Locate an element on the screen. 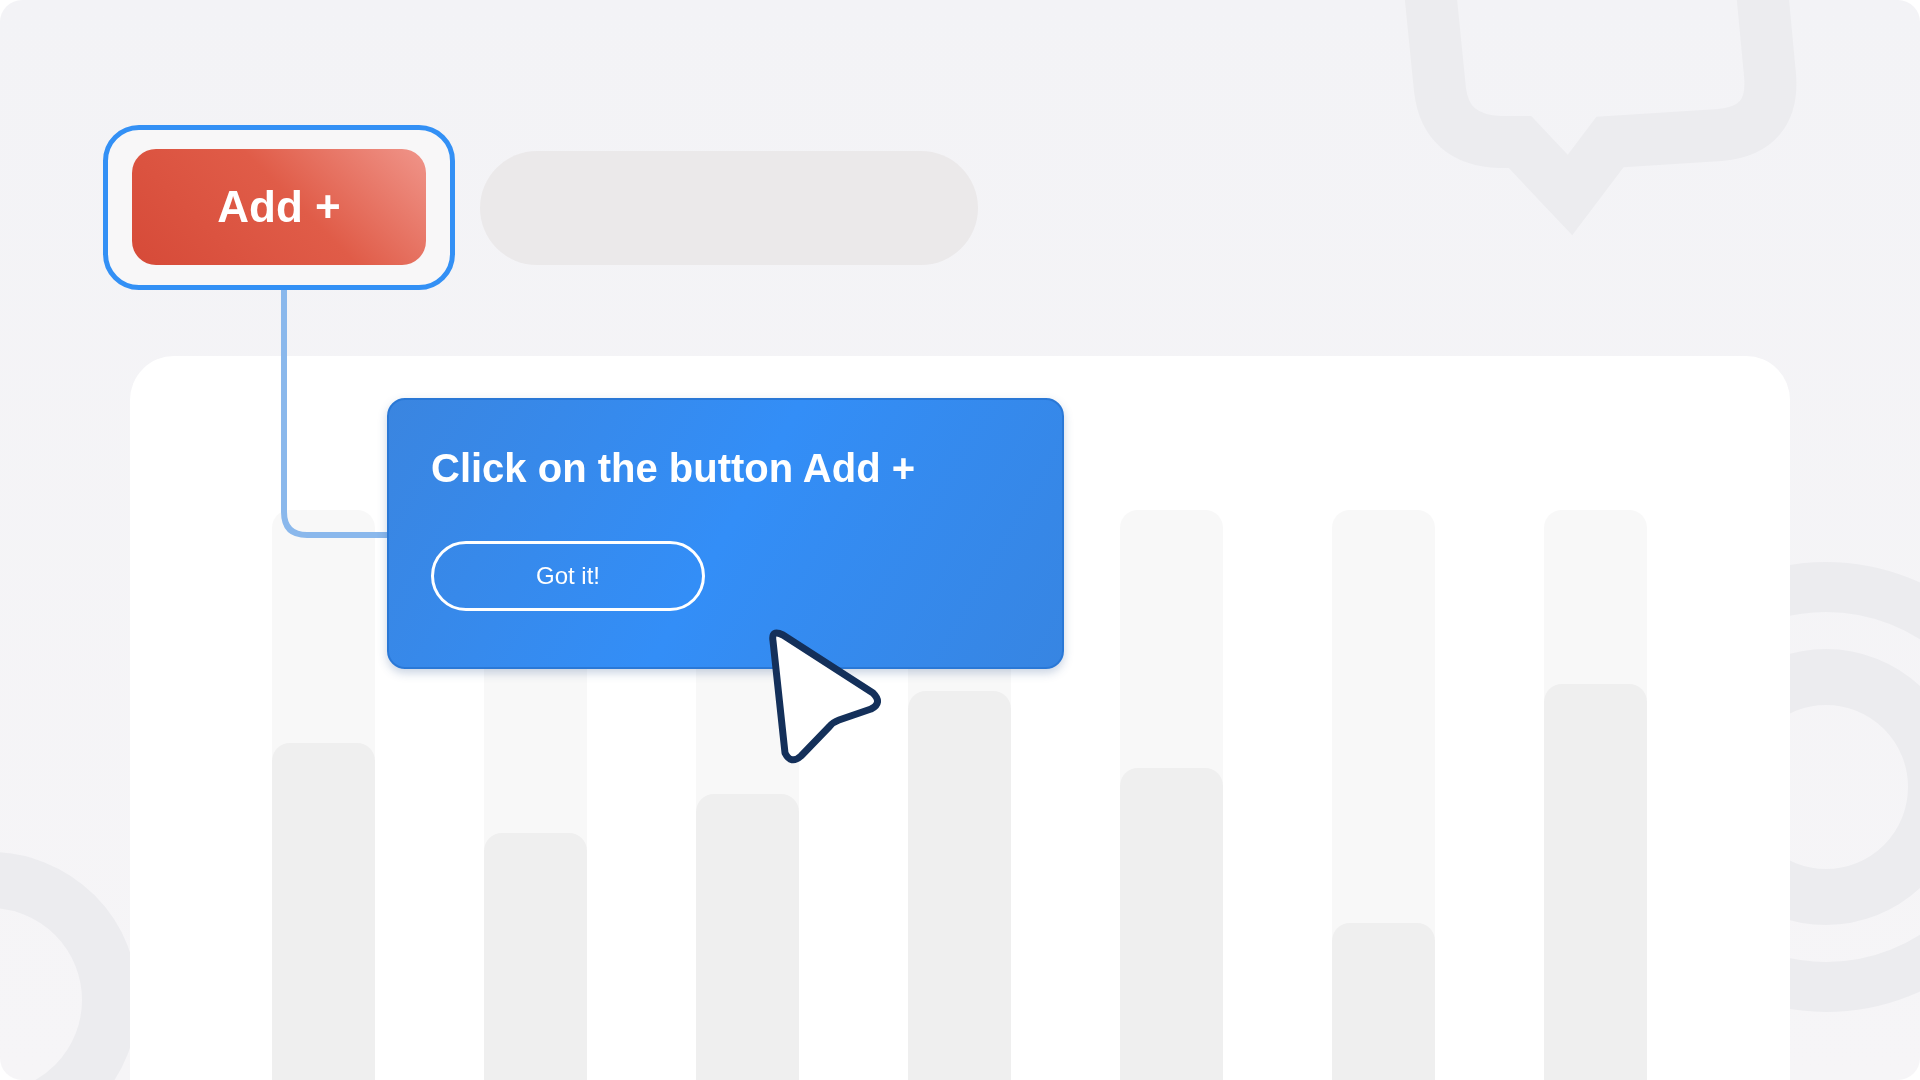  add-button: Add + is located at coordinates (279, 207).